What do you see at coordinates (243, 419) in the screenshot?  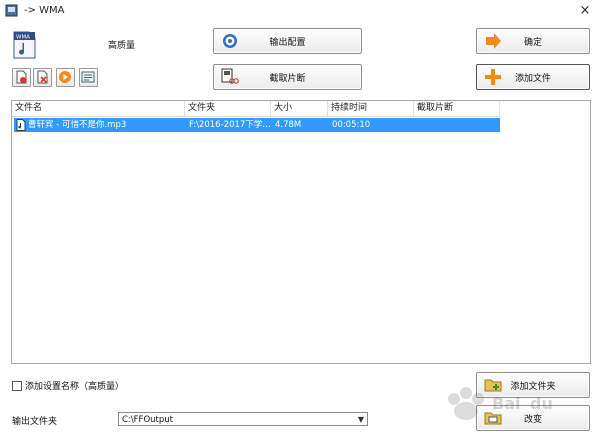 I see `output-folder-select: C:\FFOutput ▼` at bounding box center [243, 419].